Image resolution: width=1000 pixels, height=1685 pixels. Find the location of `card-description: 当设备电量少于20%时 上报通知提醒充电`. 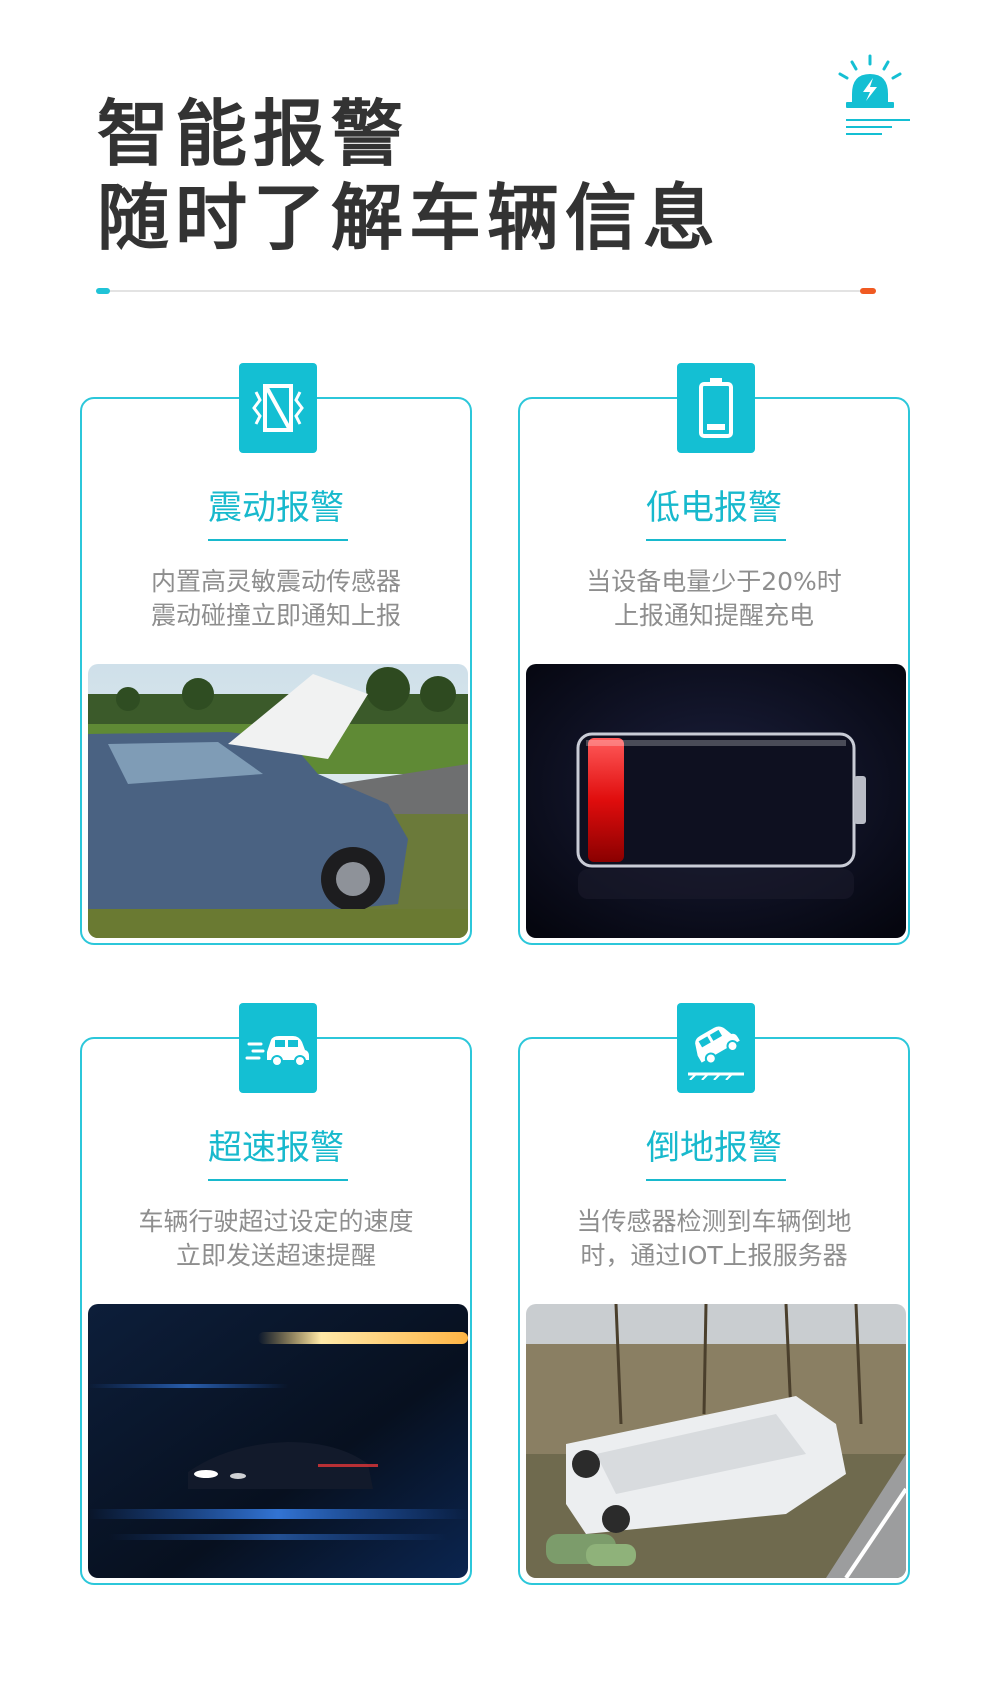

card-description: 当设备电量少于20%时 上报通知提醒充电 is located at coordinates (714, 599).